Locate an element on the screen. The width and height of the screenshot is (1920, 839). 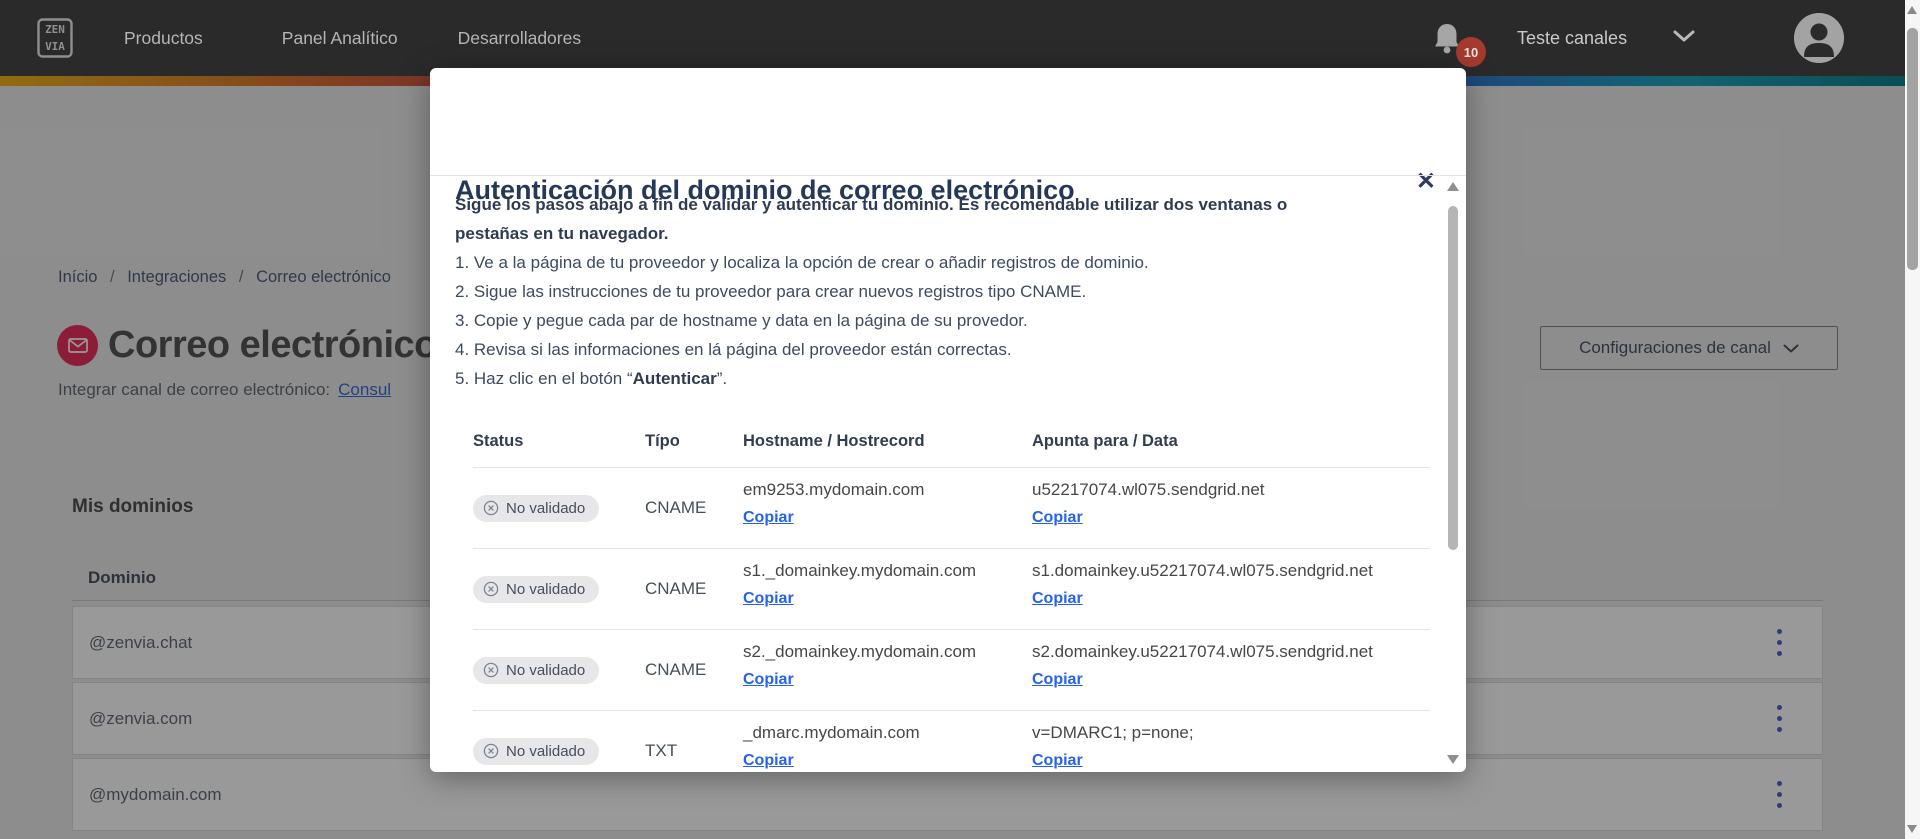
account-menu: Teste canales is located at coordinates (1606, 38).